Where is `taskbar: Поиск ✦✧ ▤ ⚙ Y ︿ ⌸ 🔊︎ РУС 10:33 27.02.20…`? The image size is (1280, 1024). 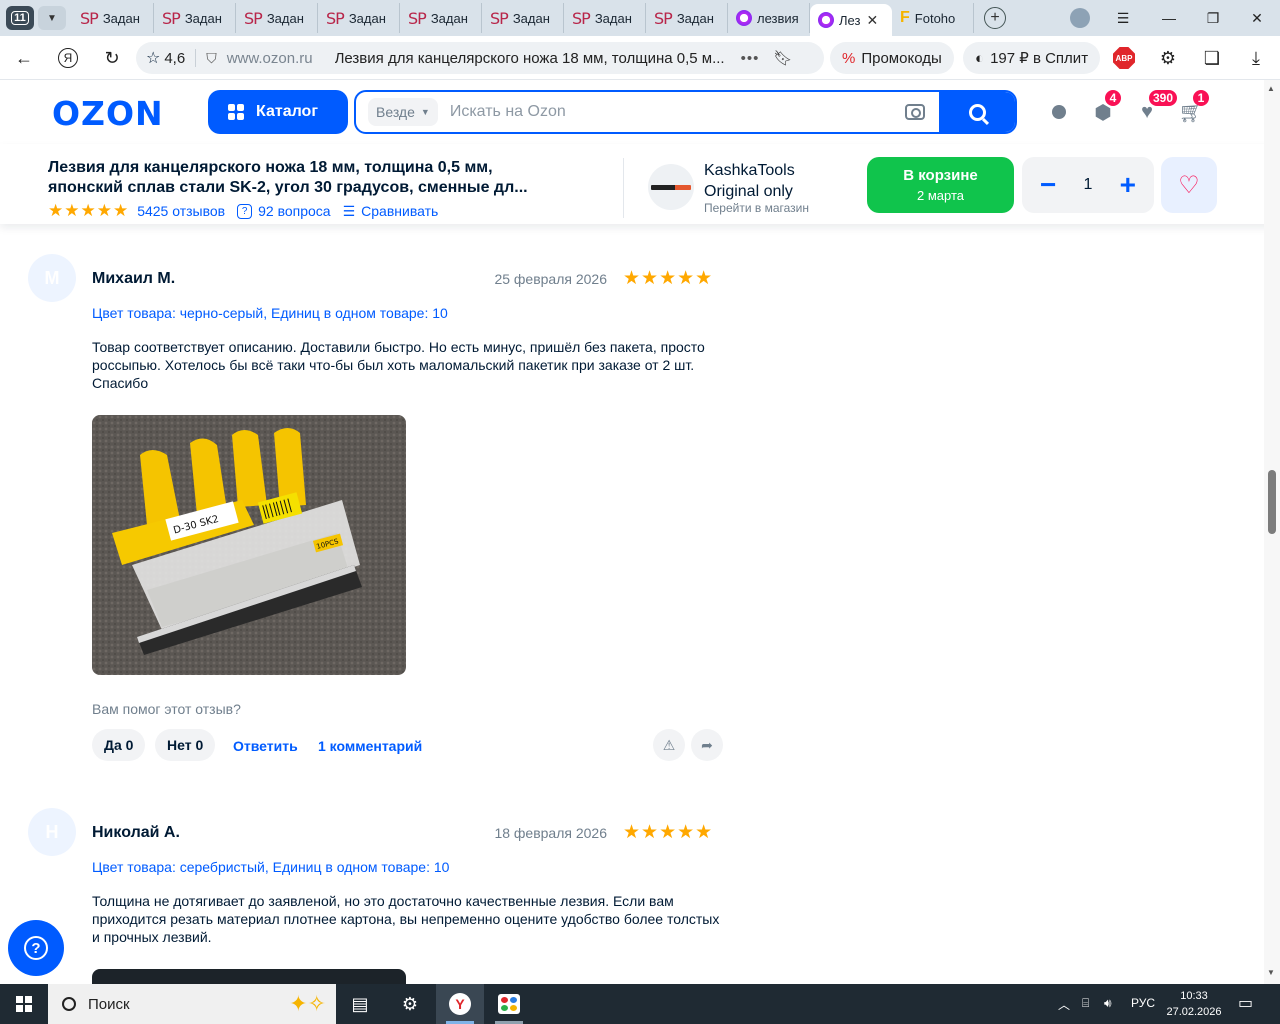 taskbar: Поиск ✦✧ ▤ ⚙ Y ︿ ⌸ 🔊︎ РУС 10:33 27.02.20… is located at coordinates (640, 1004).